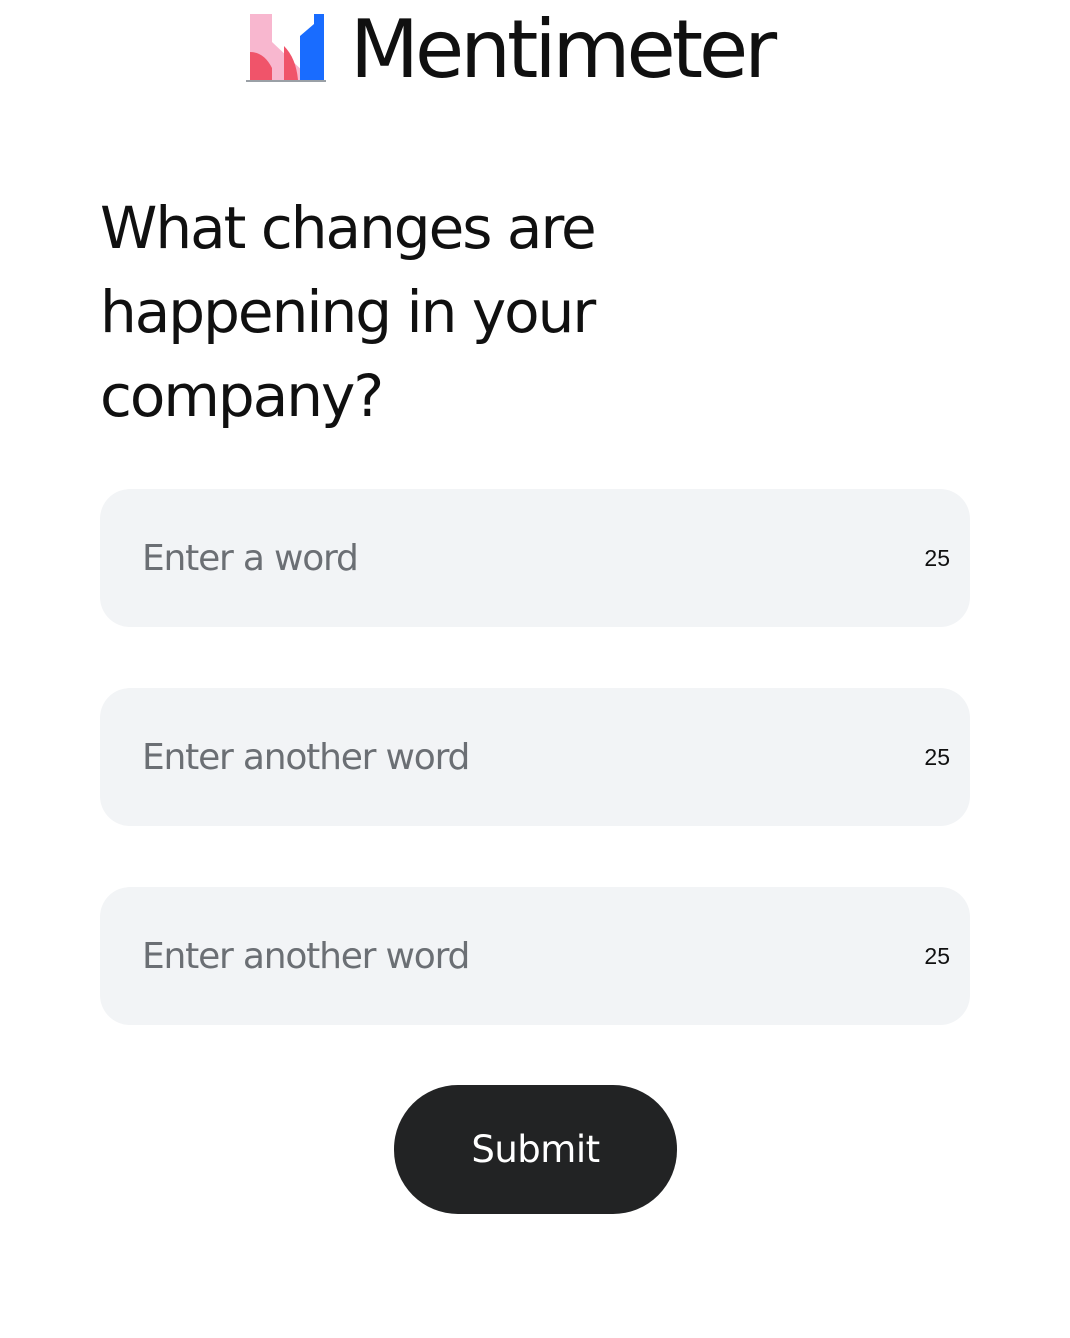  What do you see at coordinates (937, 757) in the screenshot?
I see `character-counter-2: 25` at bounding box center [937, 757].